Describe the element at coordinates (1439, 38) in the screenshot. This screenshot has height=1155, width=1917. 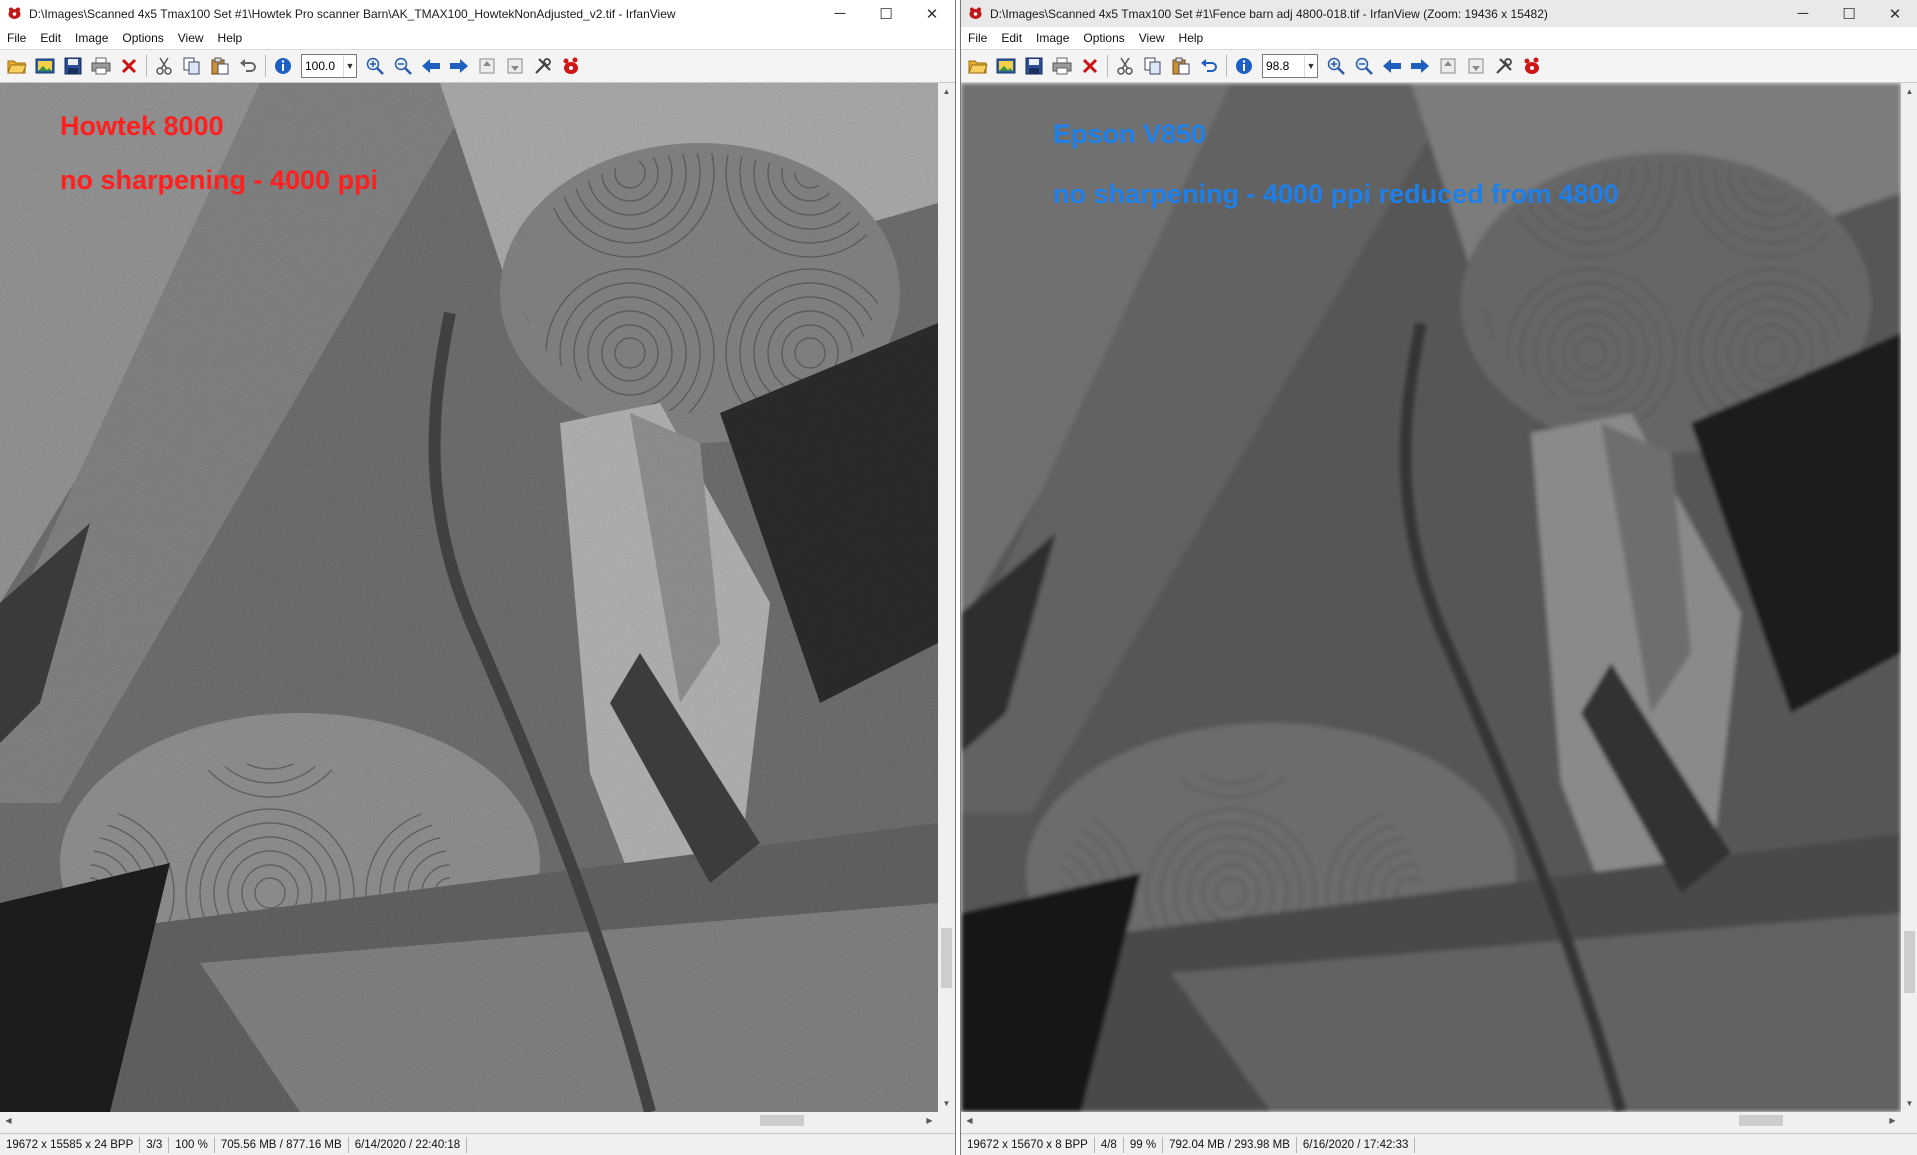
I see `menu-bar: File Edit Image Options View Help` at that location.